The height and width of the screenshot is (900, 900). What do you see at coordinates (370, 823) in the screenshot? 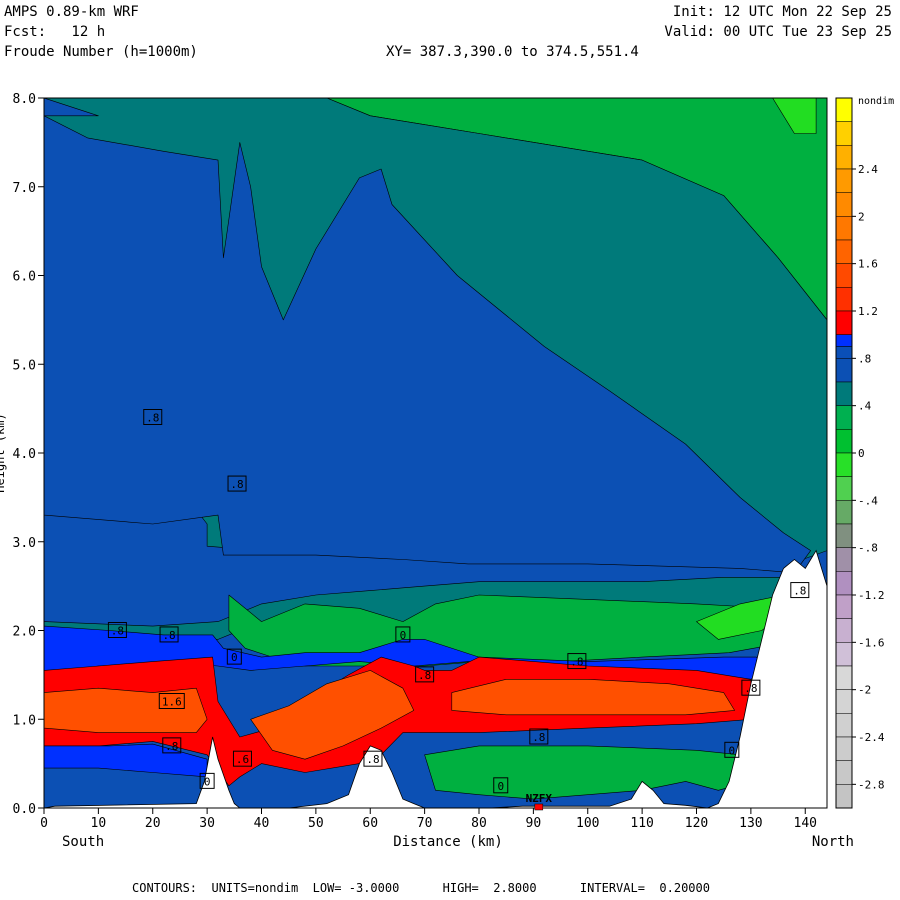
I see `x-tick-label-60: 60` at bounding box center [370, 823].